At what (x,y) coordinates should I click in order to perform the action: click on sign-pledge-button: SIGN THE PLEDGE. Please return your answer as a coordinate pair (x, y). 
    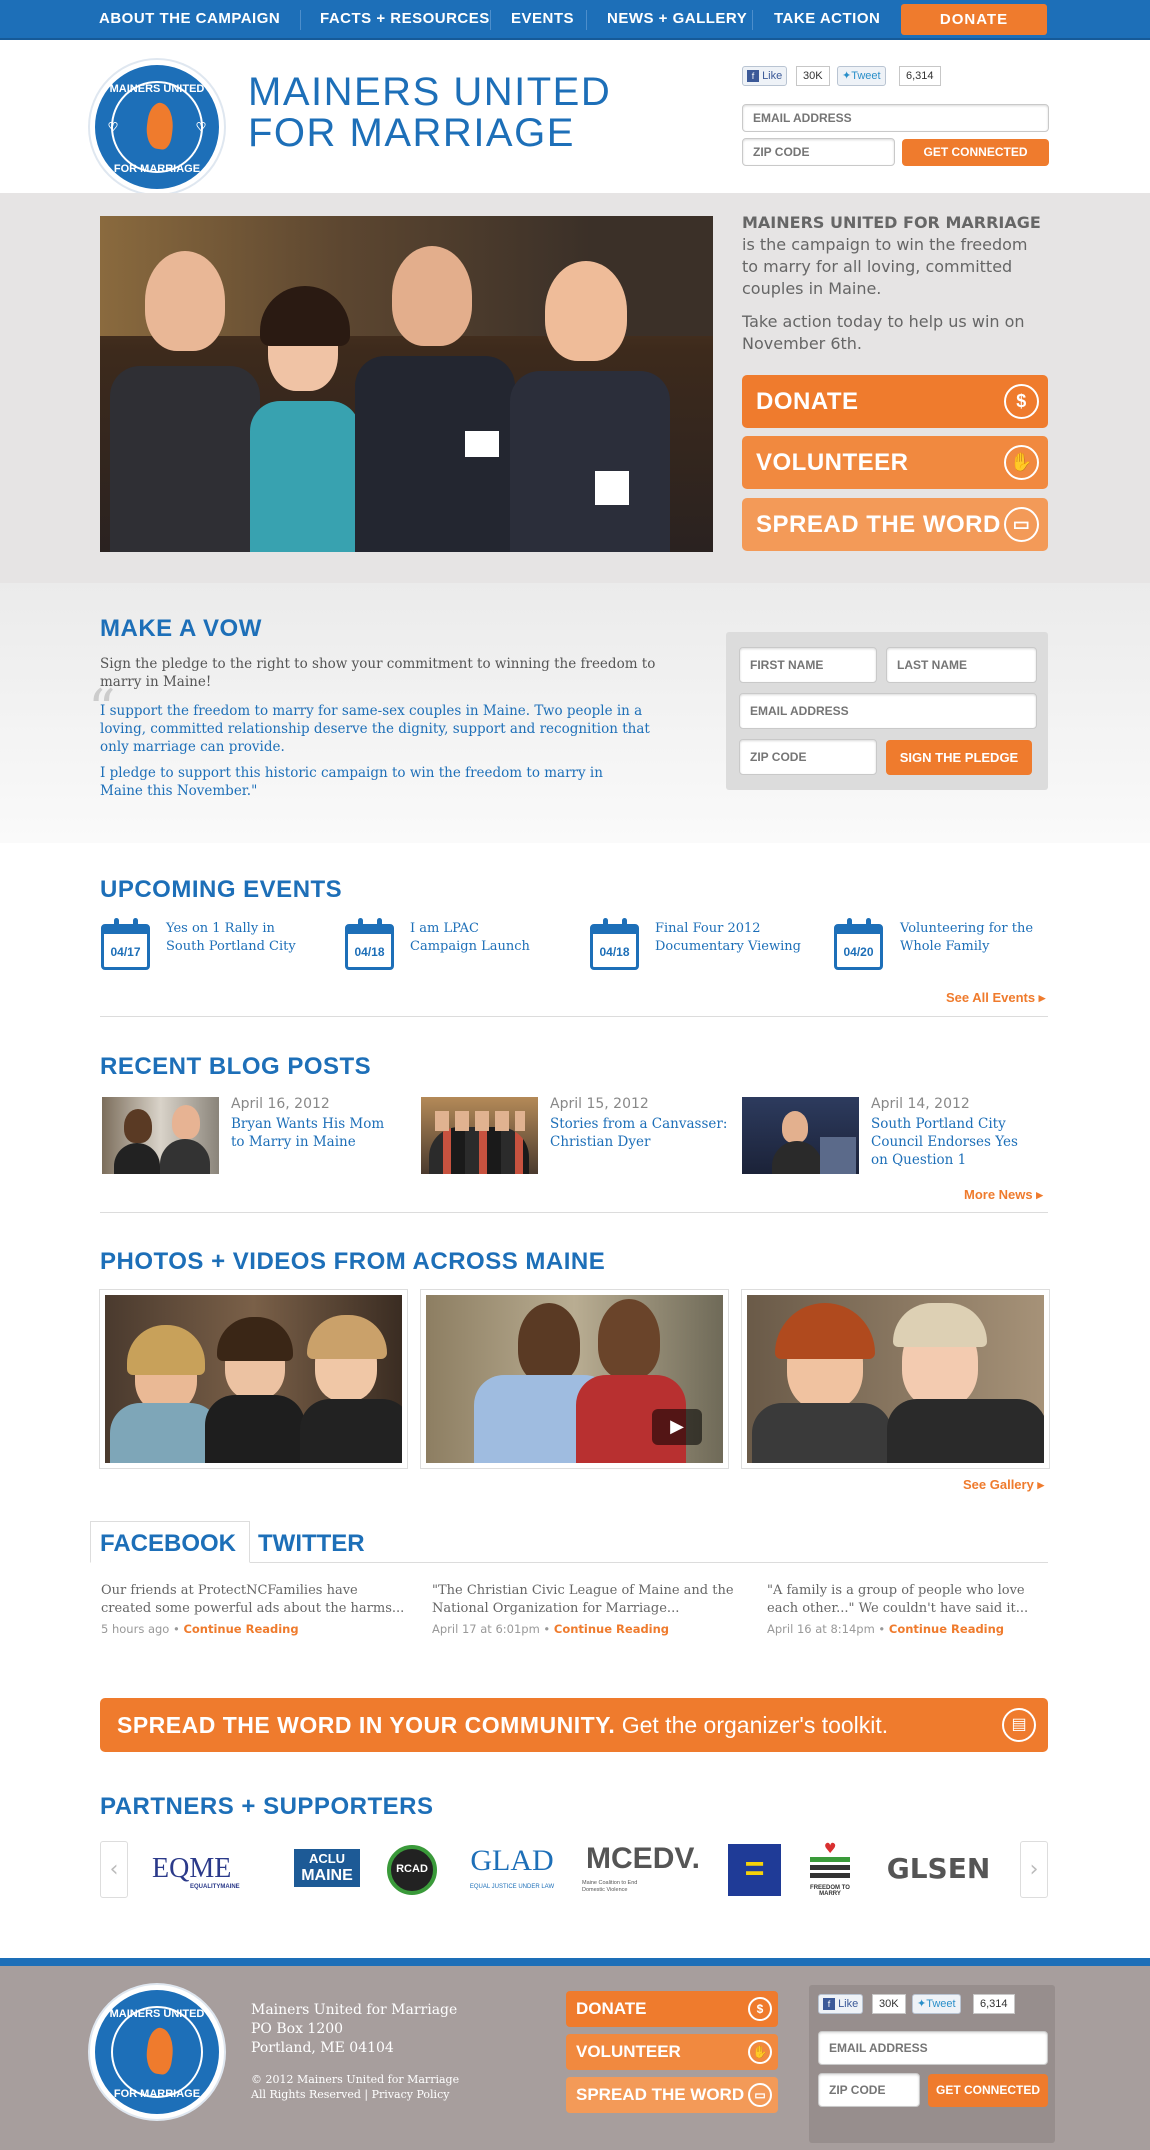
    Looking at the image, I should click on (959, 757).